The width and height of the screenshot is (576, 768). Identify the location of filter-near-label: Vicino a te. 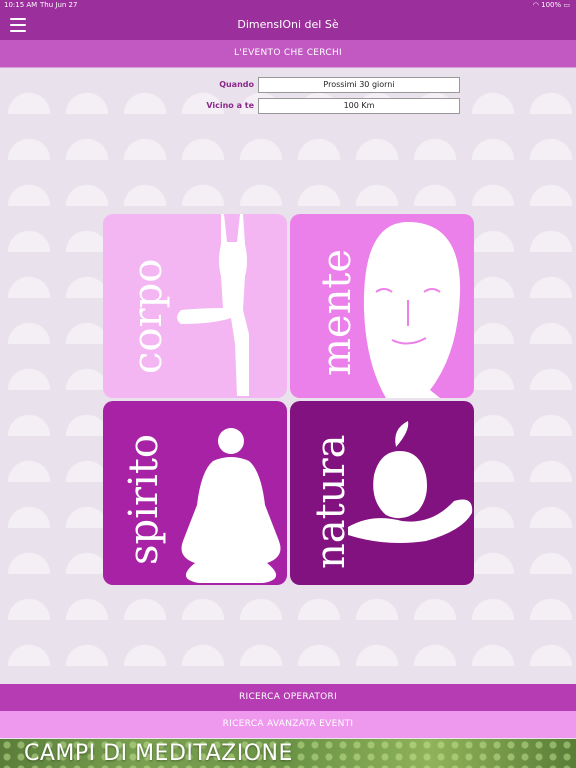
(230, 105).